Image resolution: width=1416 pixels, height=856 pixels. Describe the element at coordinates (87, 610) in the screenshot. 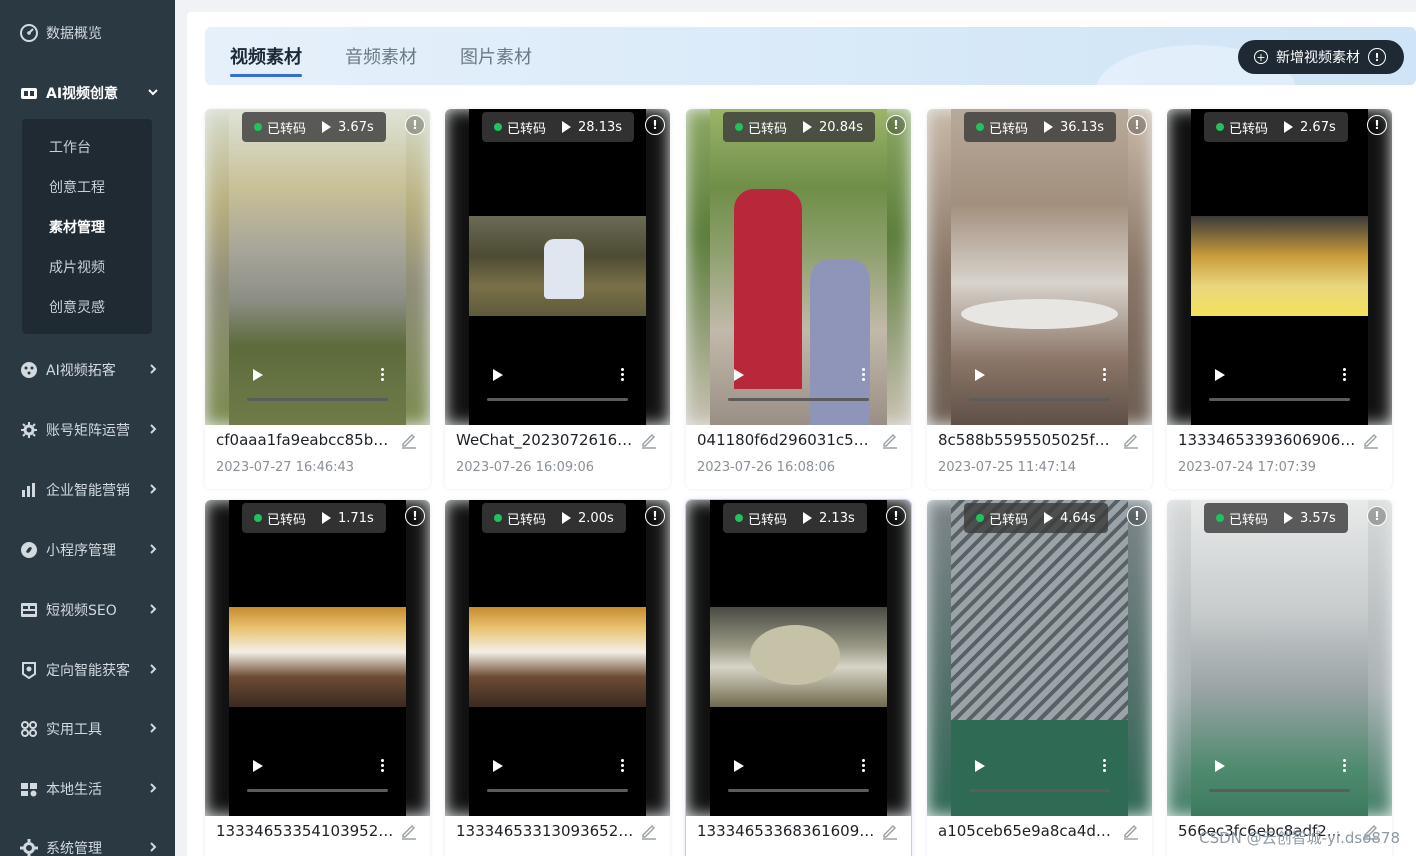

I see `sidebar-item-seo: 短视频SEO` at that location.